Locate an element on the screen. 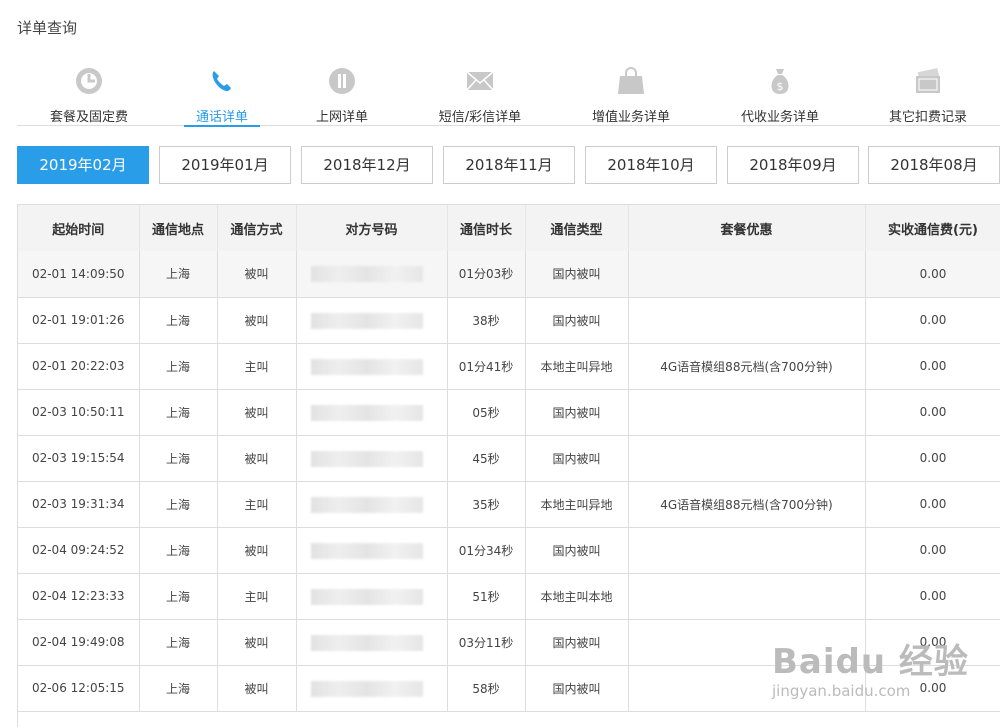  table-row: 02-03 19:15:54 上海 被叫 45秒 国内被叫 0.00 is located at coordinates (509, 458).